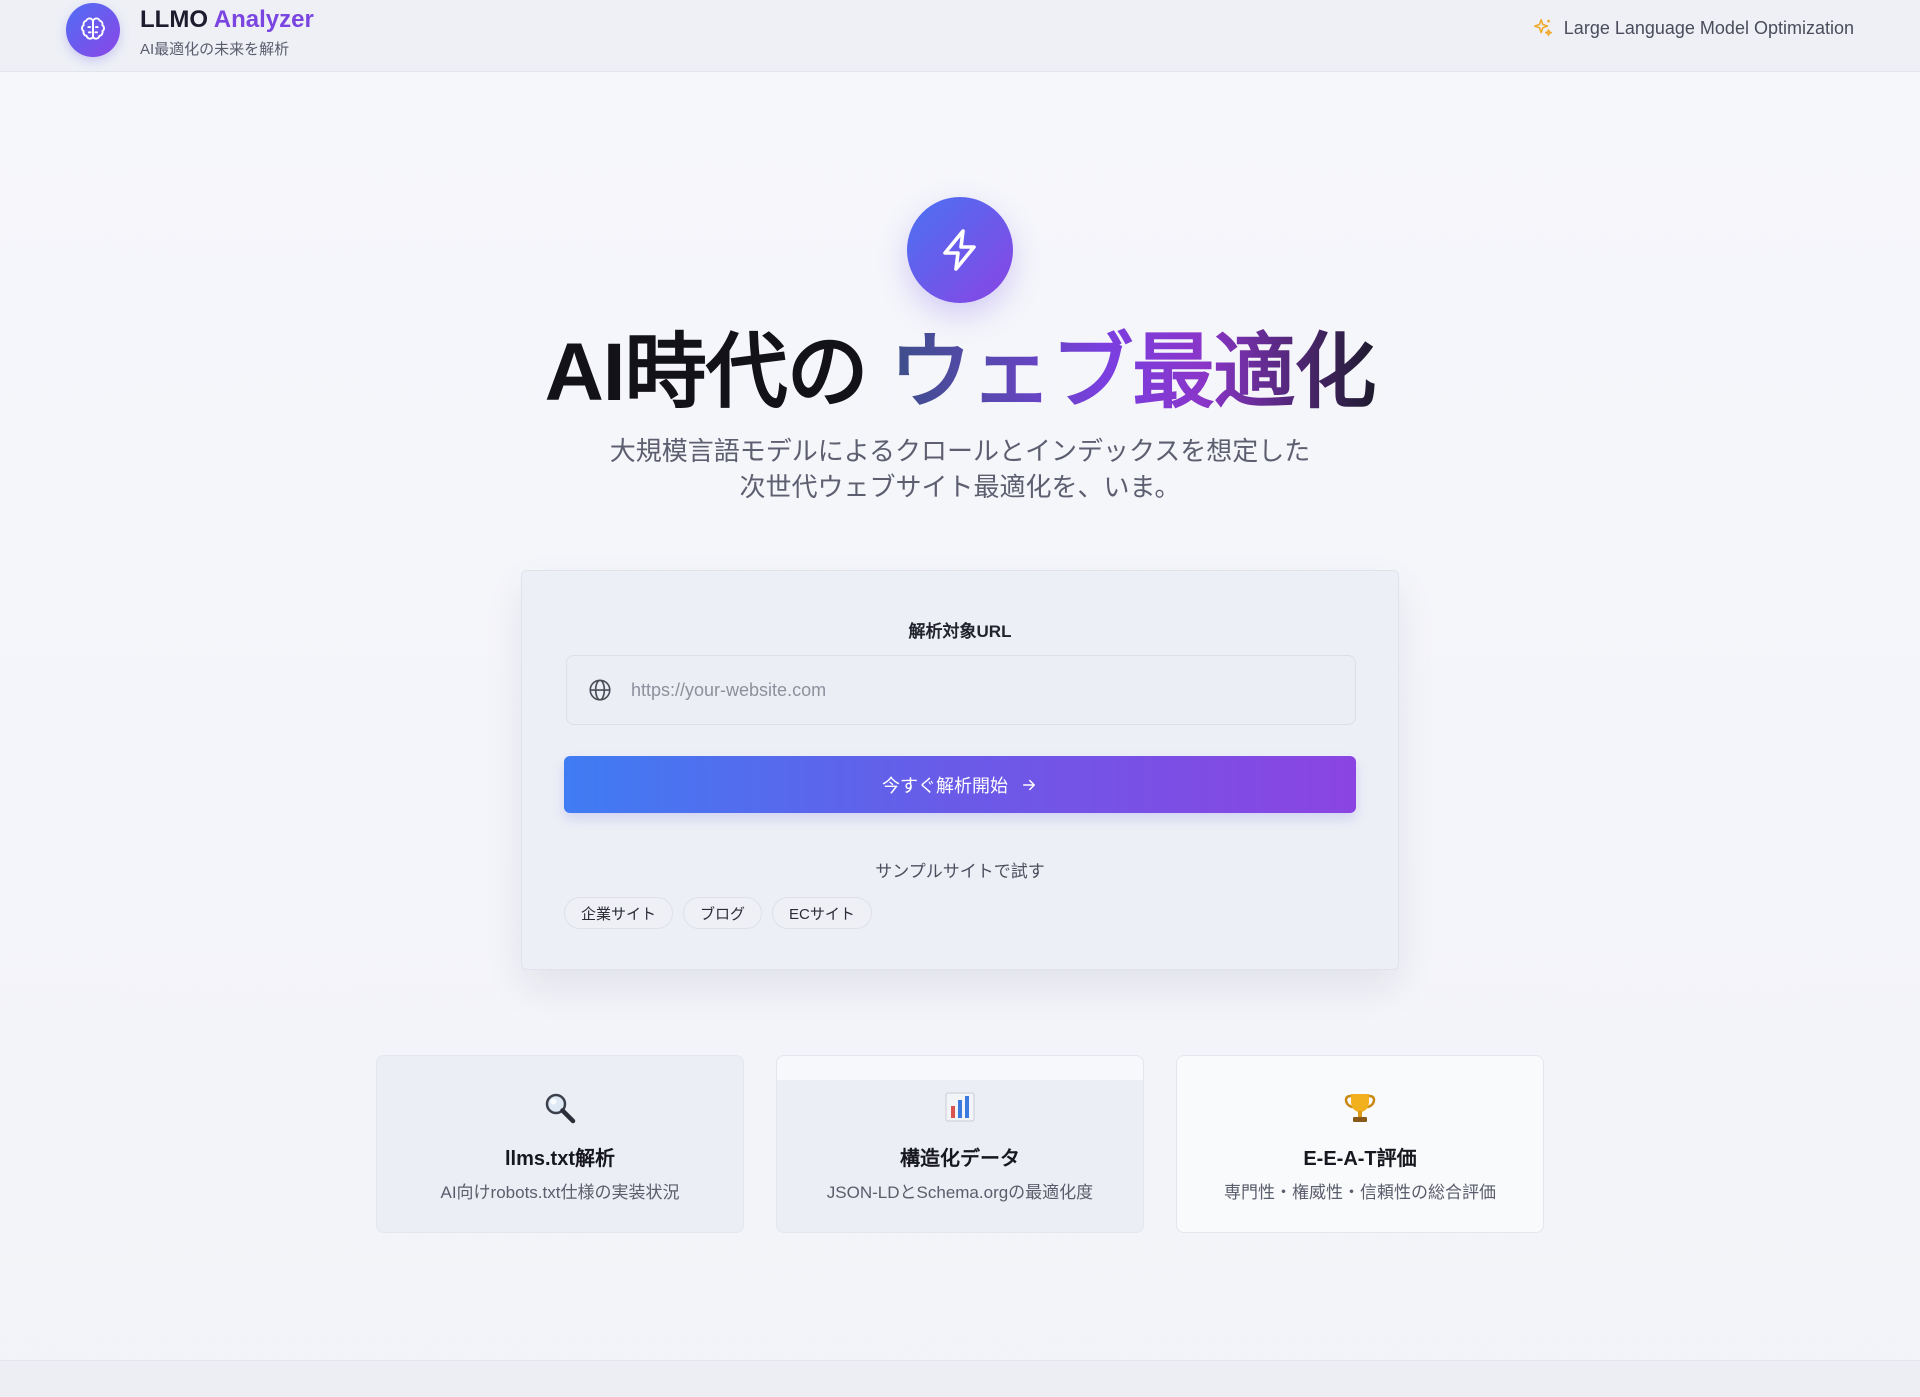 This screenshot has width=1920, height=1397. Describe the element at coordinates (1360, 1159) in the screenshot. I see `feature-title: E-E-A-T評価` at that location.